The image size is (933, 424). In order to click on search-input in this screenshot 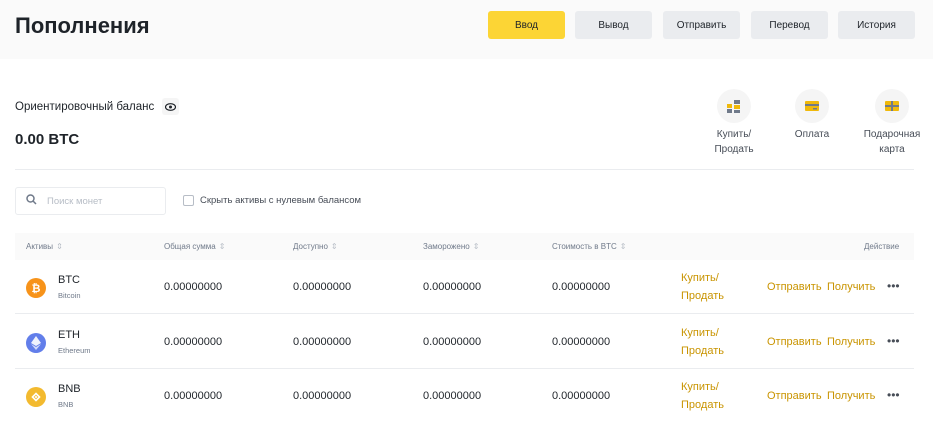, I will do `click(97, 201)`.